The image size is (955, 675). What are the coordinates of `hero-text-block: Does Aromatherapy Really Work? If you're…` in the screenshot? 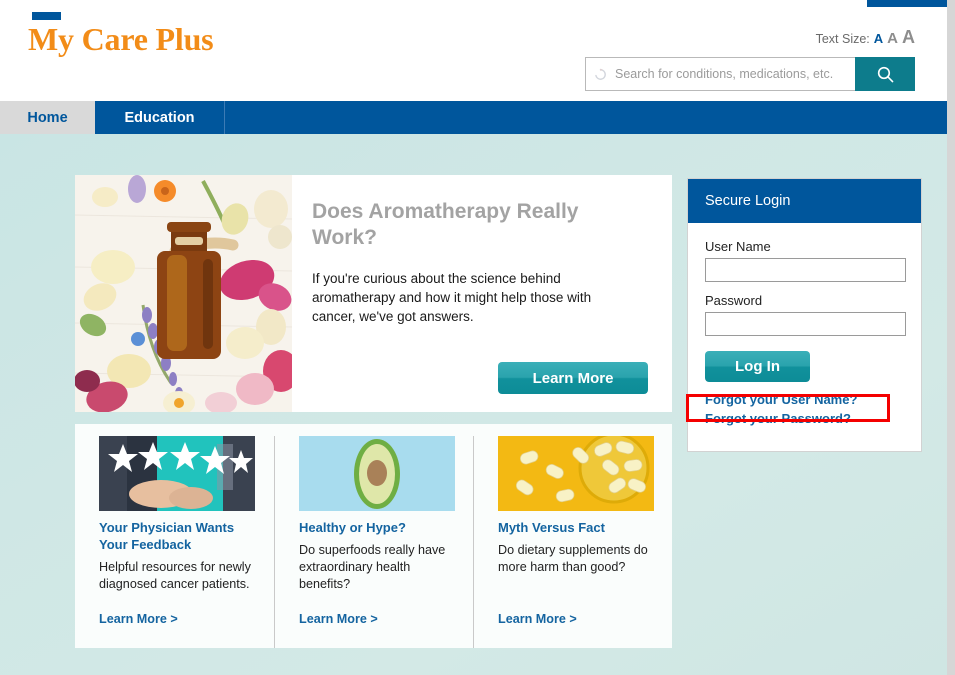 It's located at (482, 293).